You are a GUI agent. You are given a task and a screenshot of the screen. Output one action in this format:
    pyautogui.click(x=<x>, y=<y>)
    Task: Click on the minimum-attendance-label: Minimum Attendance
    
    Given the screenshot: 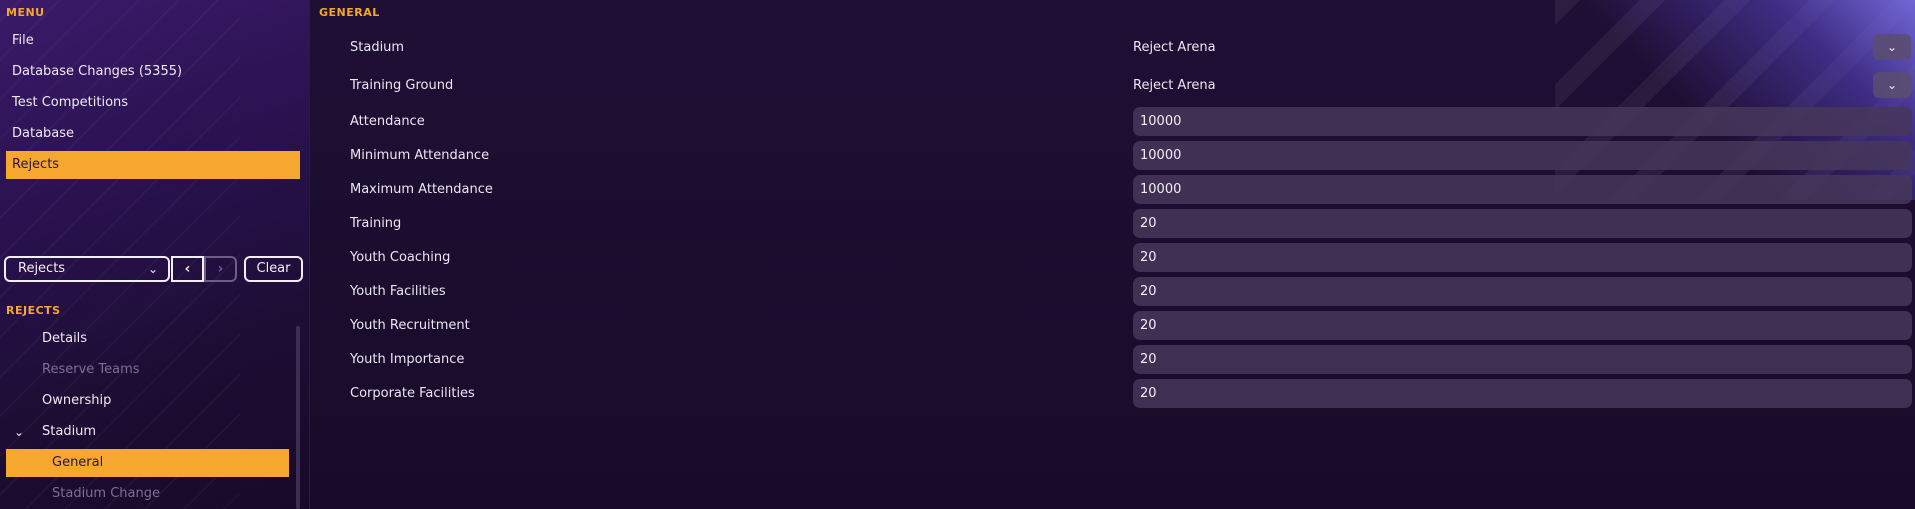 What is the action you would take?
    pyautogui.click(x=420, y=155)
    